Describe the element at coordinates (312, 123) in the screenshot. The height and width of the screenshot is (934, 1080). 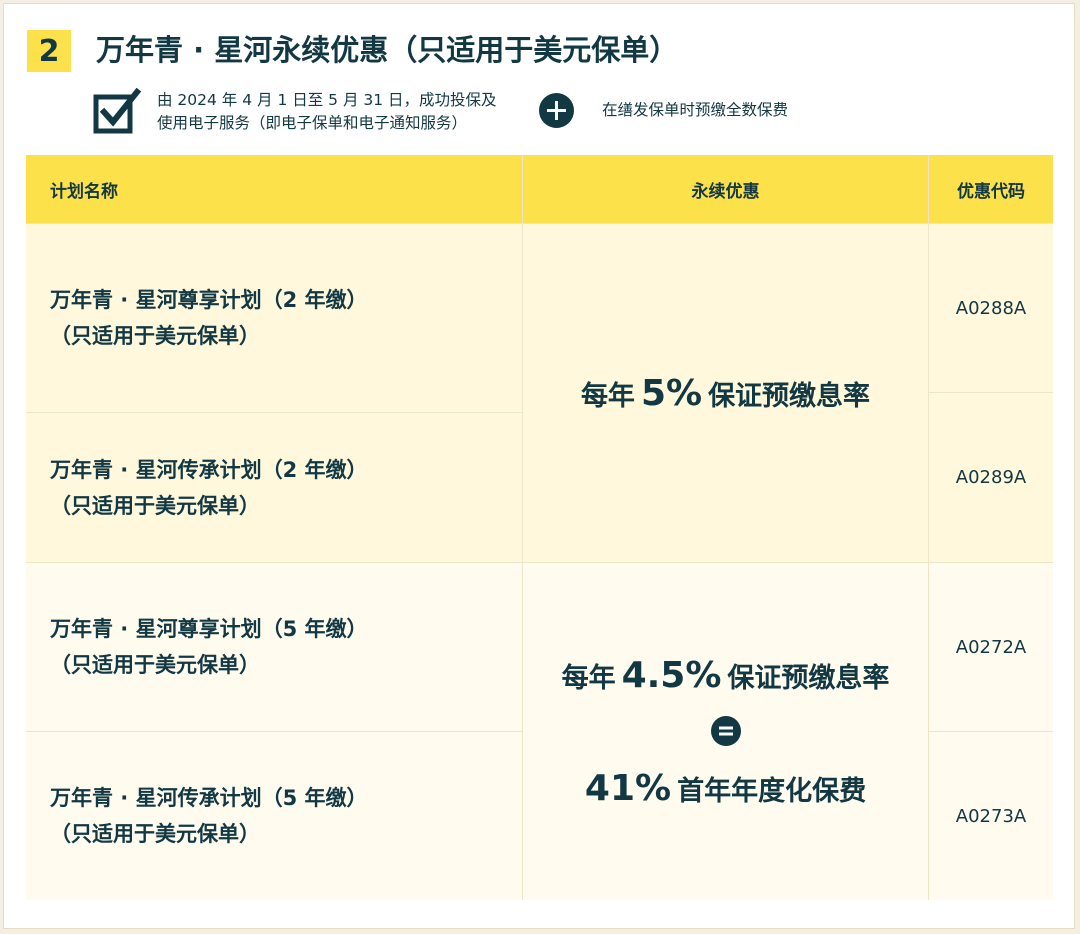
I see `condition-line-2: 使用电子服务（即电子保单和电子通知服务）` at that location.